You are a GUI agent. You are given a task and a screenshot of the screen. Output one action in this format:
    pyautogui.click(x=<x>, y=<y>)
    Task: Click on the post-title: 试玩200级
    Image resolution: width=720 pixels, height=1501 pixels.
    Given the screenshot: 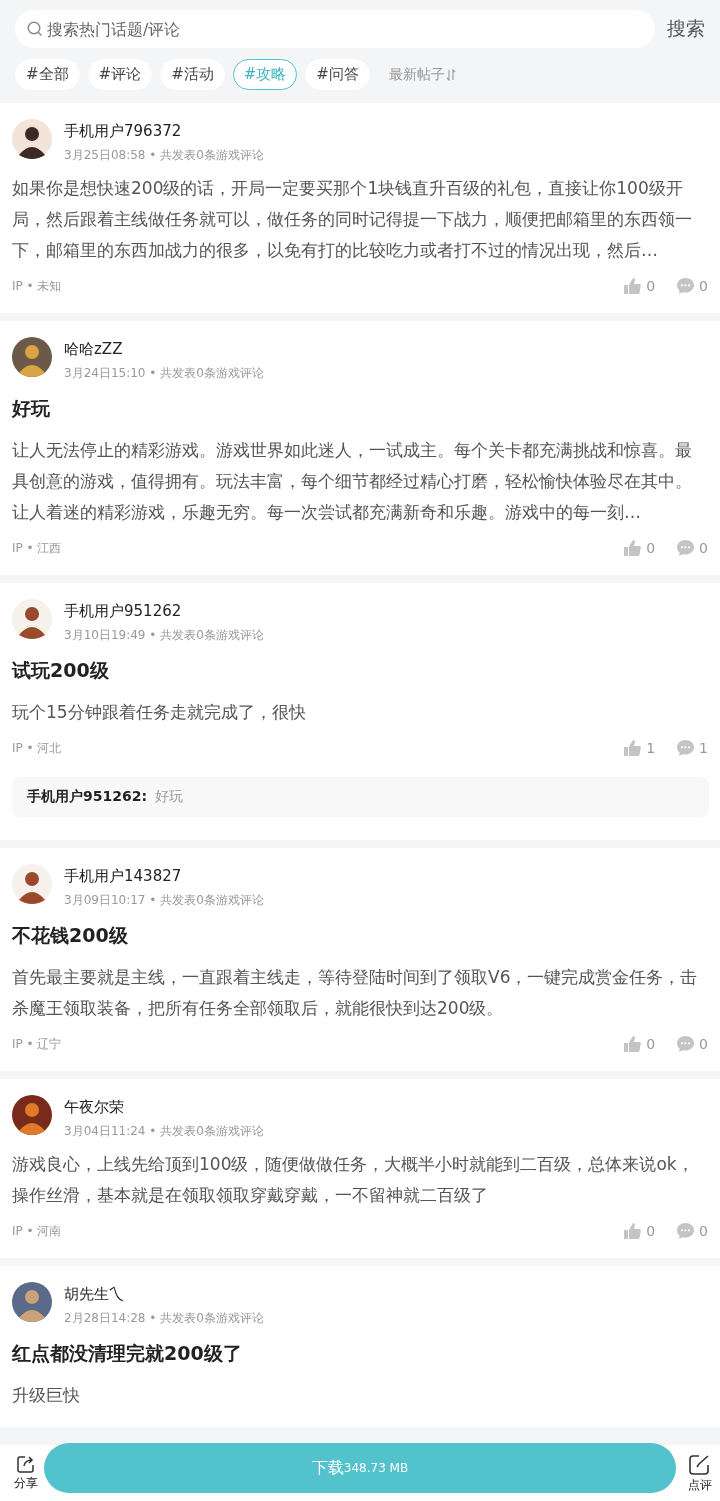 What is the action you would take?
    pyautogui.click(x=61, y=670)
    